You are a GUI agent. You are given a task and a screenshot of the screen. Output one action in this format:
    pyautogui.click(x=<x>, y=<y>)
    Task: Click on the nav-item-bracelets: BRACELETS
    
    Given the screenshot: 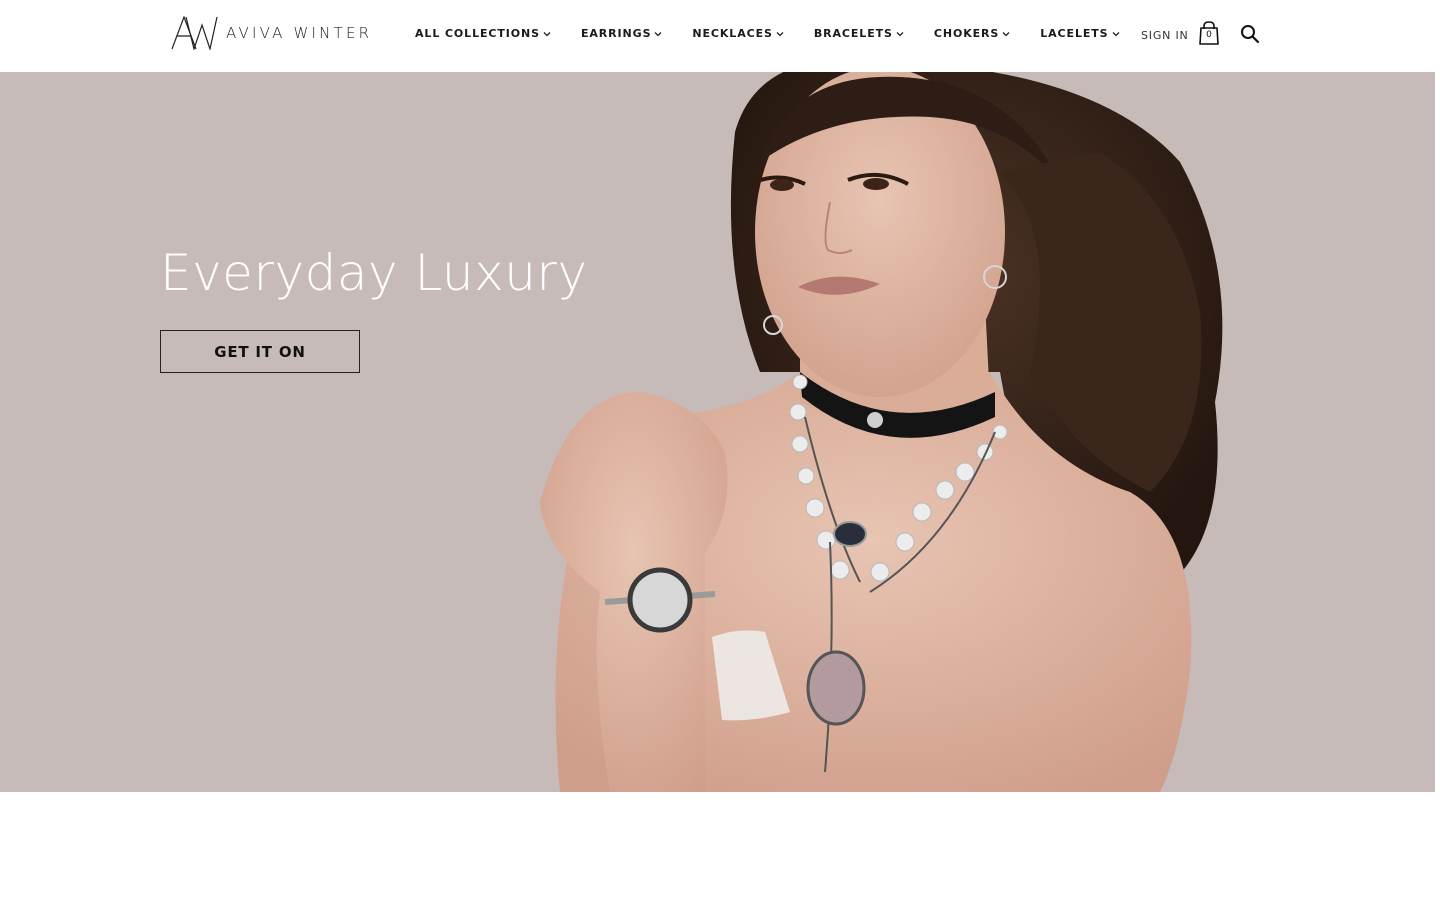 What is the action you would take?
    pyautogui.click(x=859, y=33)
    